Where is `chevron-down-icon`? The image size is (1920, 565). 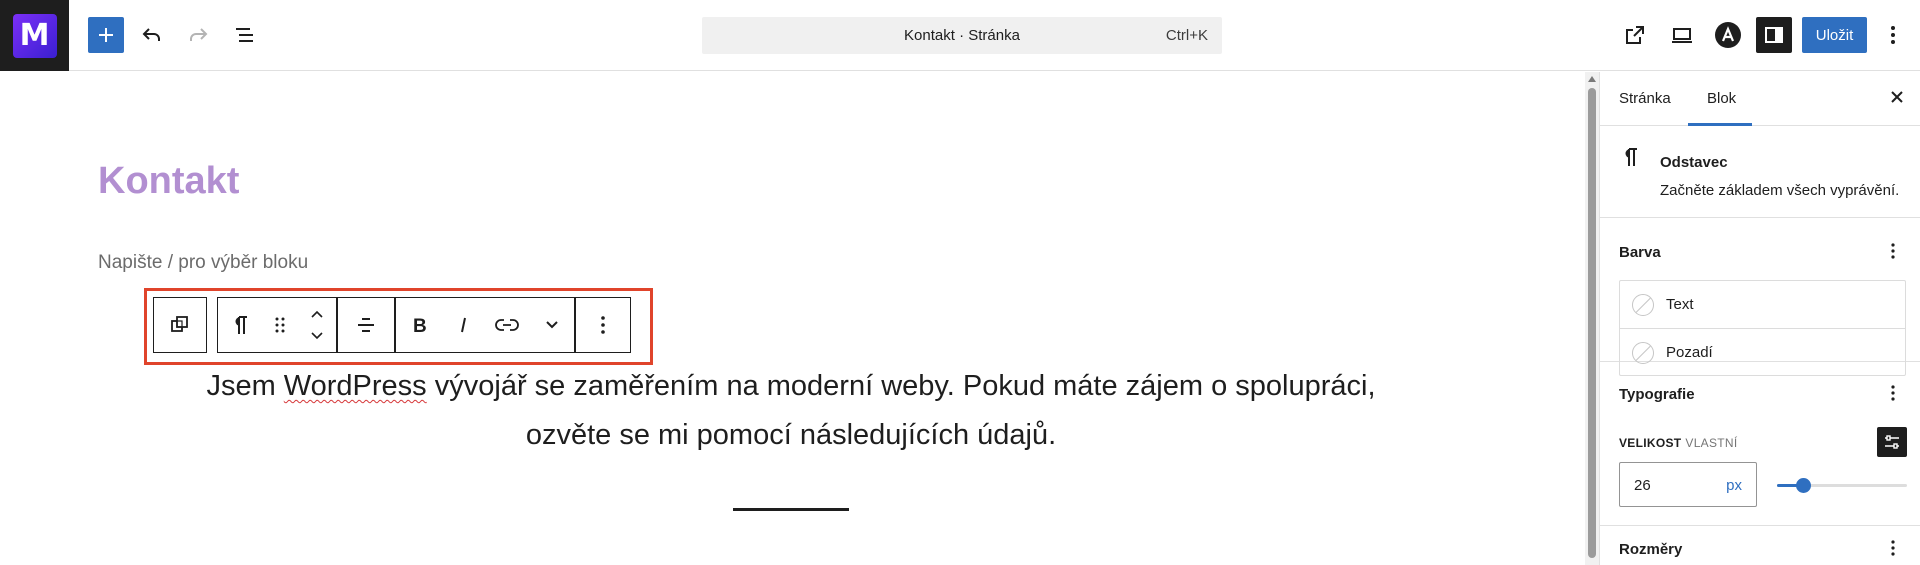 chevron-down-icon is located at coordinates (552, 325).